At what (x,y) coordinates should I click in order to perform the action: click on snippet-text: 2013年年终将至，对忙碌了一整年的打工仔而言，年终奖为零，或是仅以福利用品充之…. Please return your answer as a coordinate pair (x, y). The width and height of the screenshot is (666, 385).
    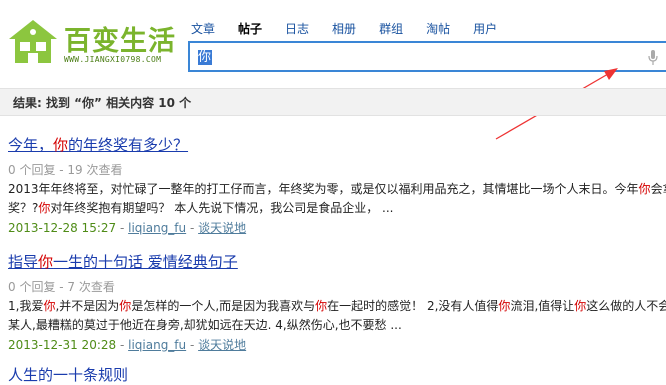
    Looking at the image, I should click on (323, 189).